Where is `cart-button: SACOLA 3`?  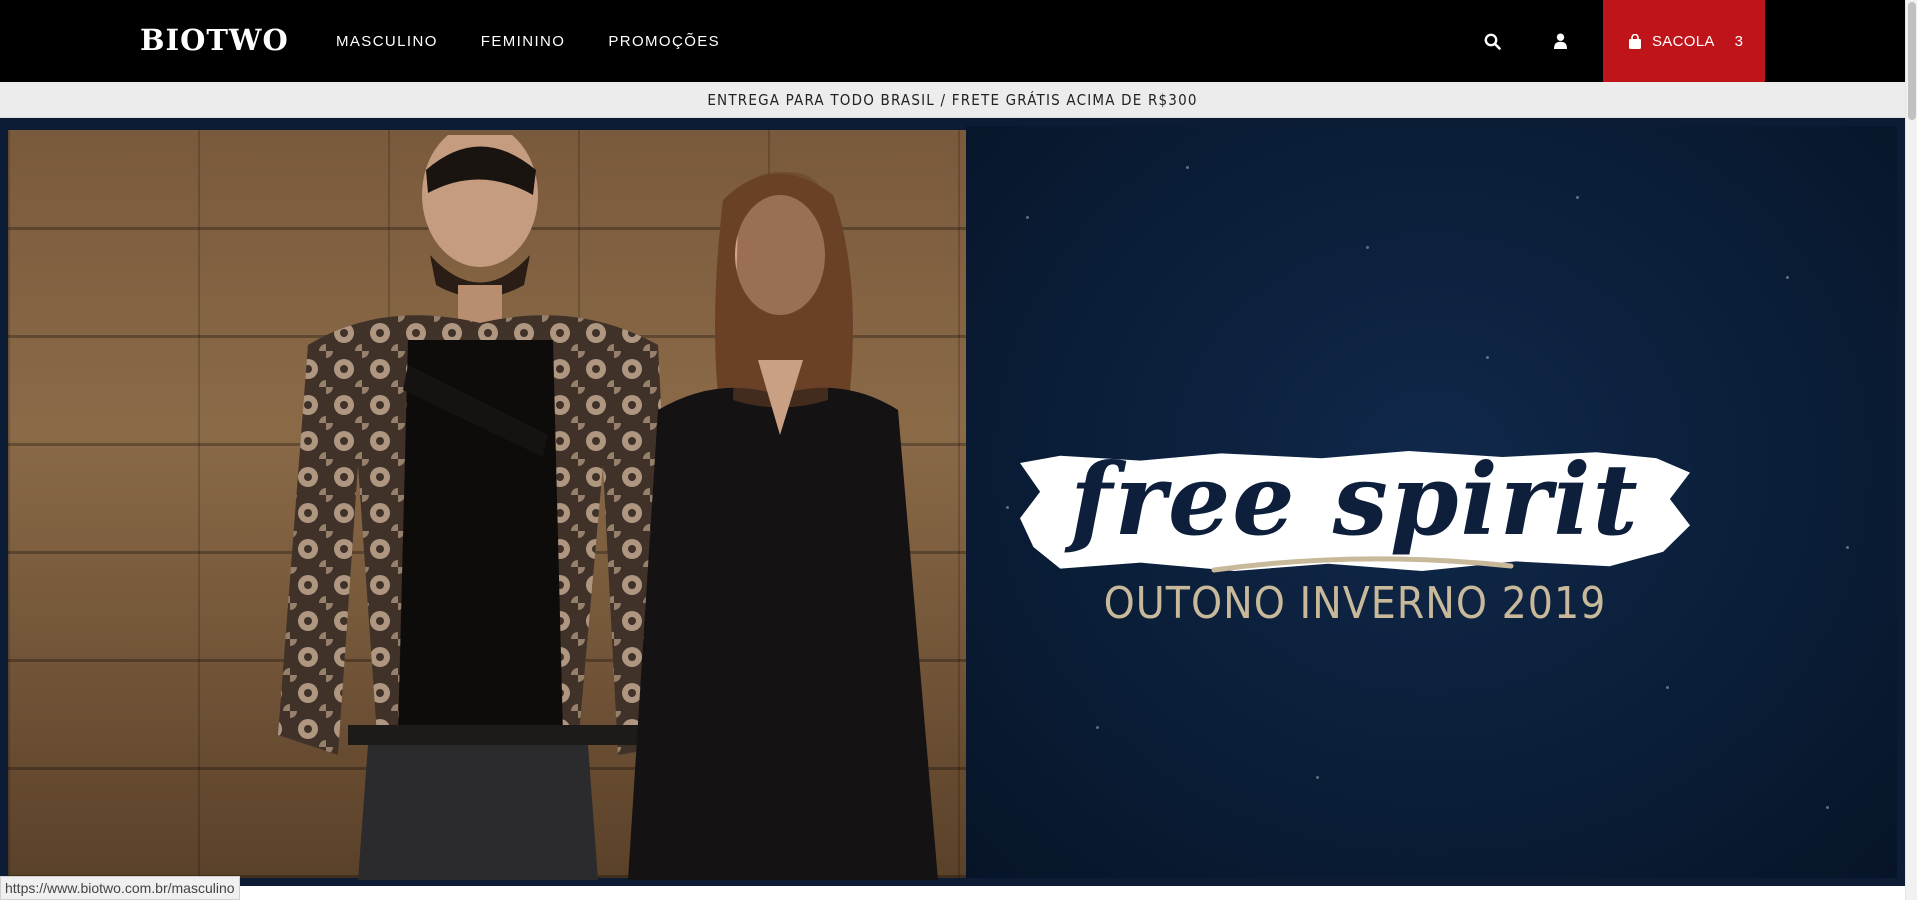 cart-button: SACOLA 3 is located at coordinates (1684, 41).